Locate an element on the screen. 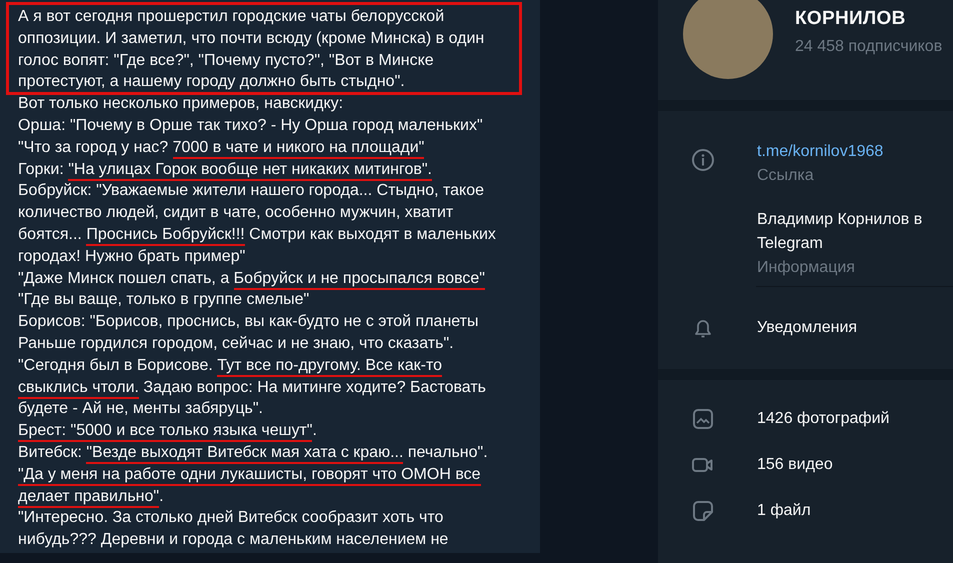  message-line: А я вот сегодня прошерстил городские чаты белорусской is located at coordinates (231, 17).